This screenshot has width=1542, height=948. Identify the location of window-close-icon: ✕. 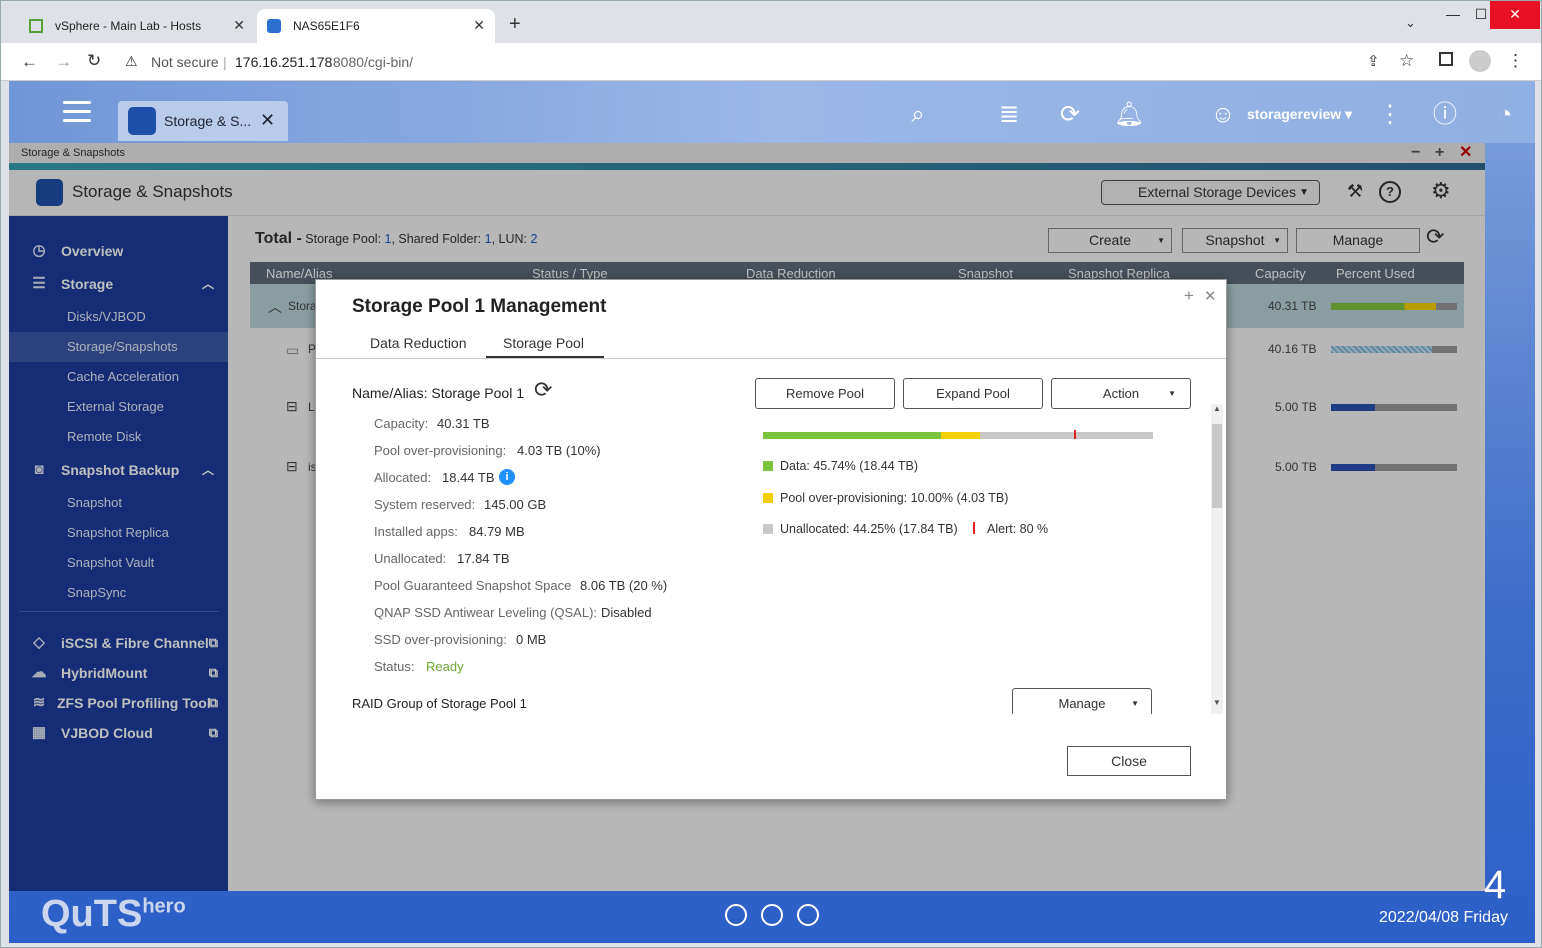
(1515, 15).